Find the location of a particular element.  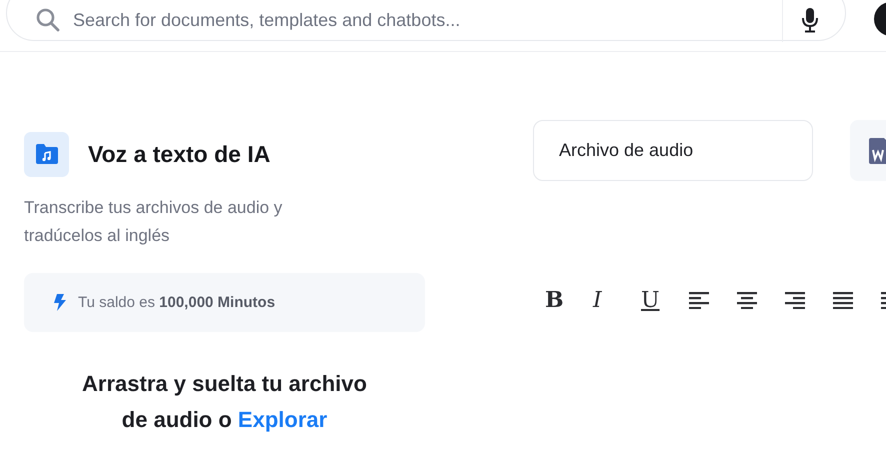

word-document-icon is located at coordinates (877, 151).